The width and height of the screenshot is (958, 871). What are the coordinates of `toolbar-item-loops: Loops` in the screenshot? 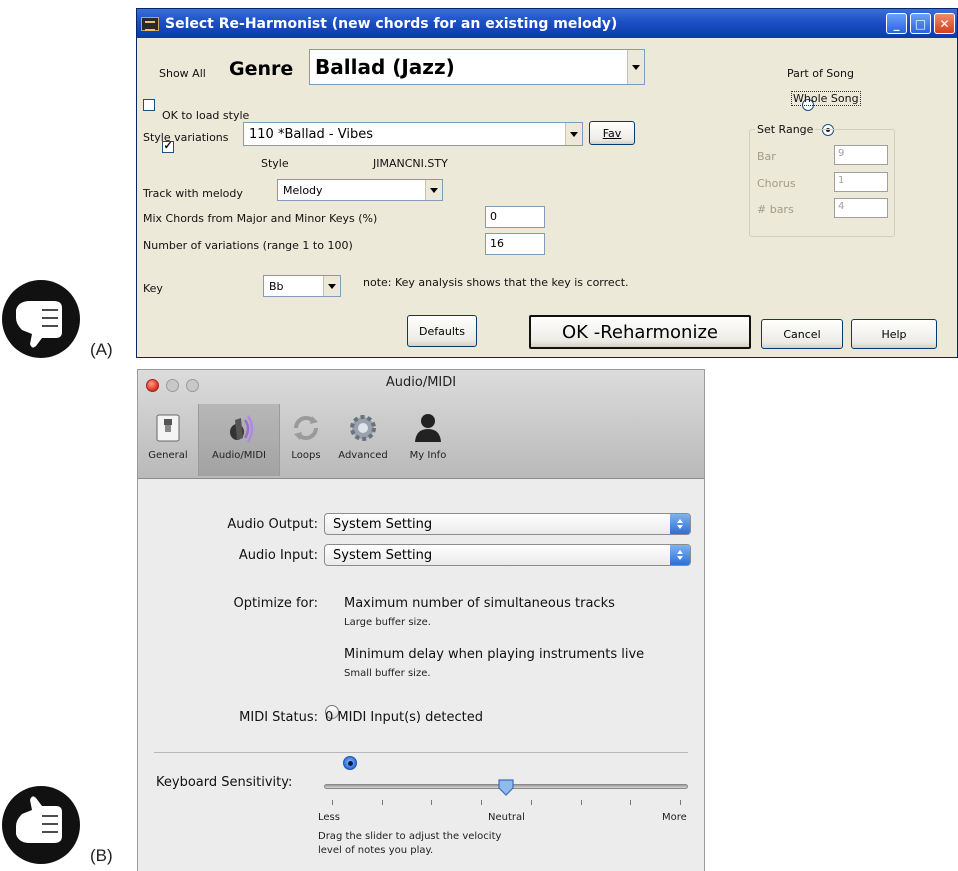 It's located at (306, 440).